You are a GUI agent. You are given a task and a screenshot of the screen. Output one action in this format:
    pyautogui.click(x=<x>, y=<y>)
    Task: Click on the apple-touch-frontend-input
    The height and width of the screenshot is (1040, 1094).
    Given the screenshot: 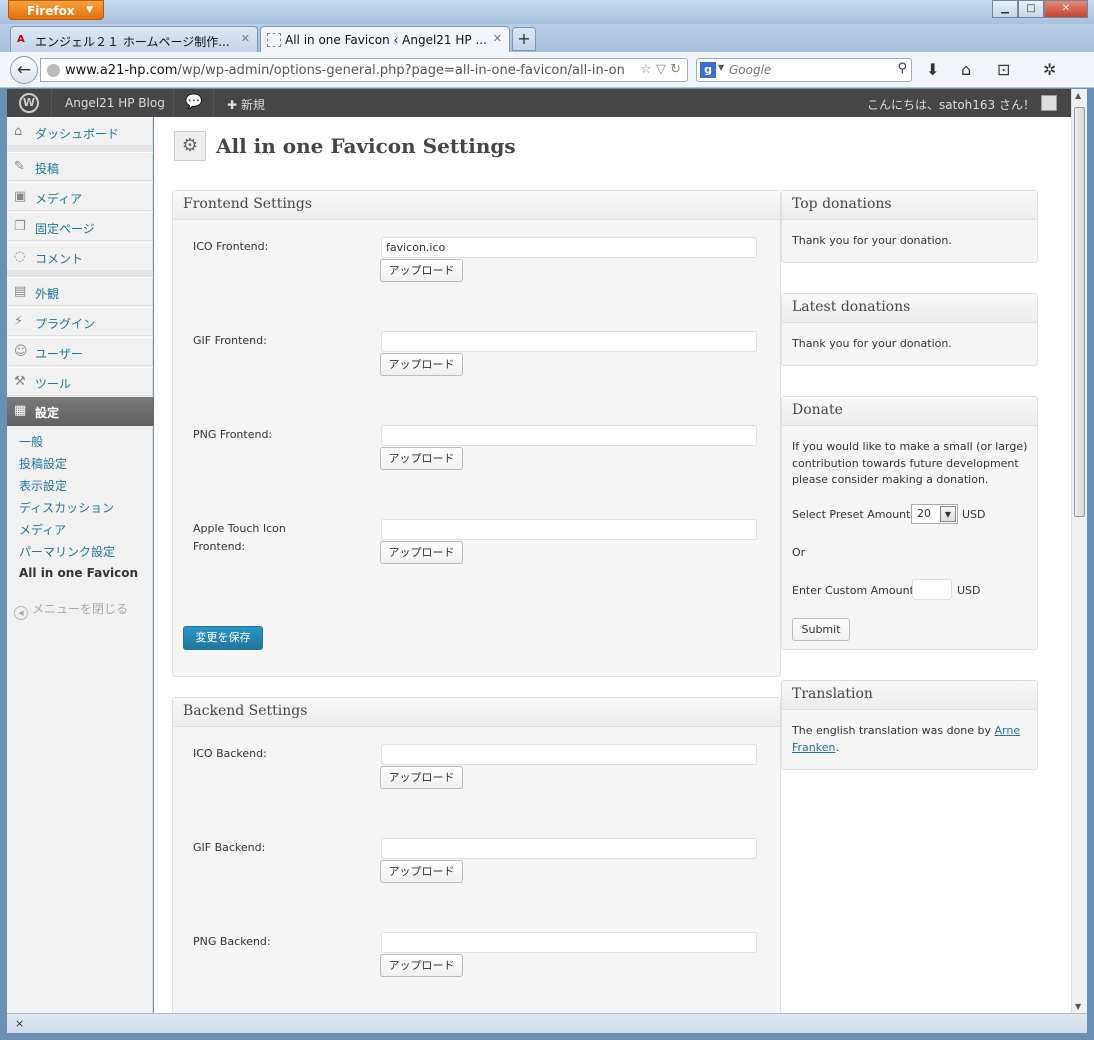 What is the action you would take?
    pyautogui.click(x=569, y=529)
    